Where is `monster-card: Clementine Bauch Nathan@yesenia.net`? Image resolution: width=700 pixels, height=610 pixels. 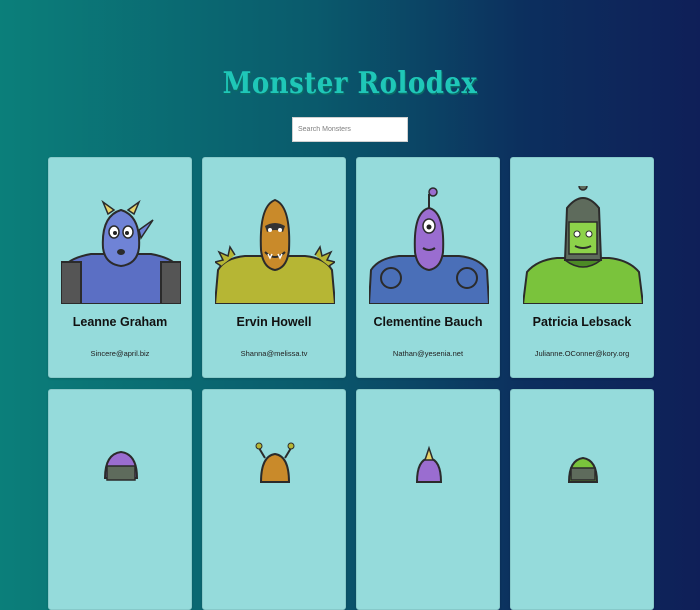 monster-card: Clementine Bauch Nathan@yesenia.net is located at coordinates (428, 267).